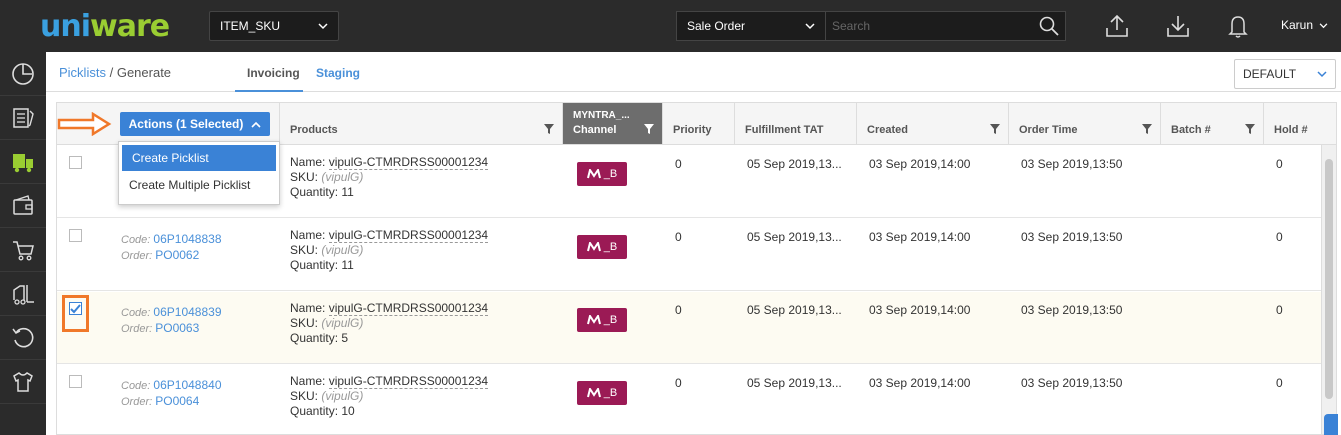 This screenshot has width=1341, height=435. I want to click on sidebar-item-fulfillment, so click(23, 162).